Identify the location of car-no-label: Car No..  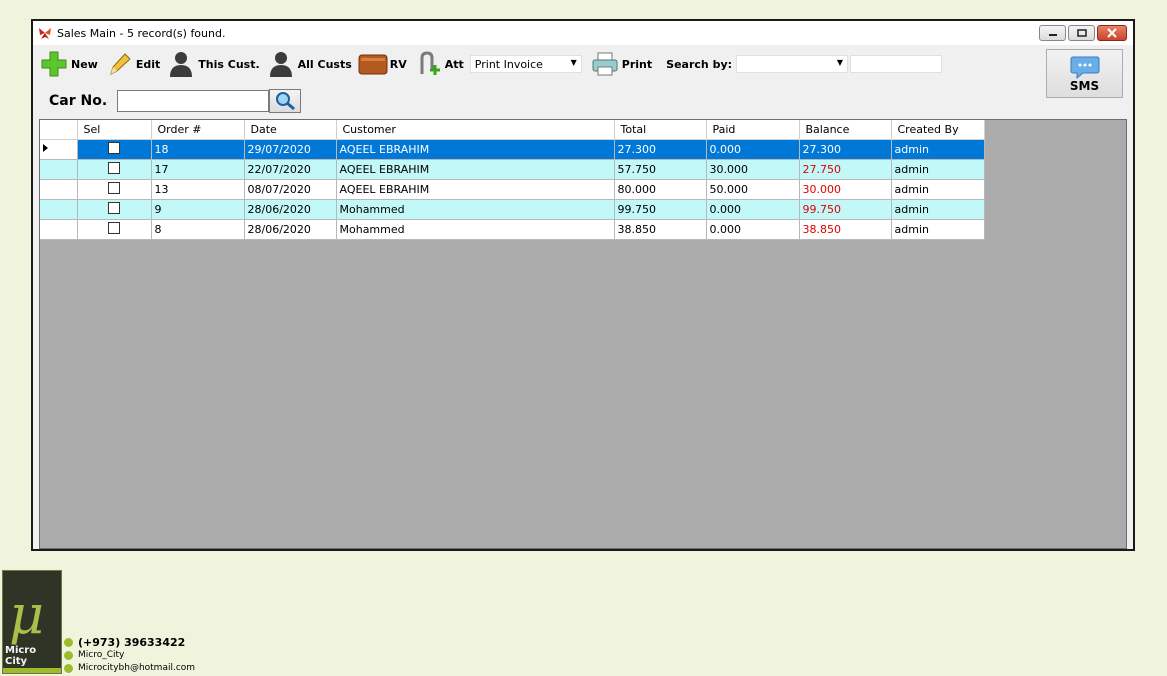
(78, 101).